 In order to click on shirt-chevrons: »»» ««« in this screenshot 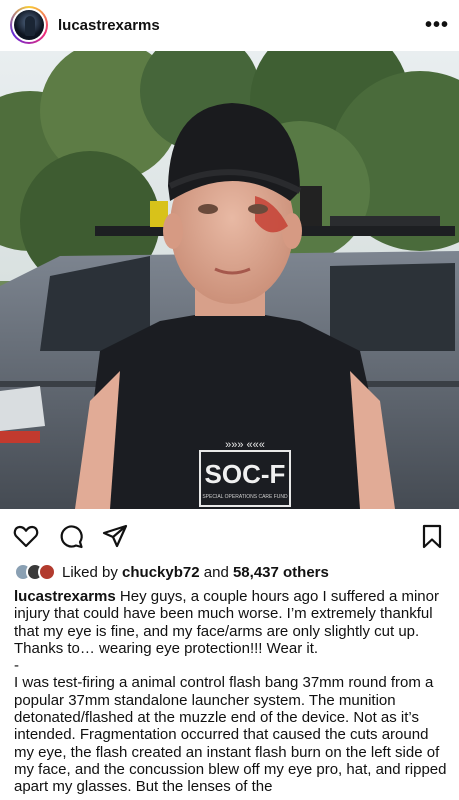, I will do `click(245, 445)`.